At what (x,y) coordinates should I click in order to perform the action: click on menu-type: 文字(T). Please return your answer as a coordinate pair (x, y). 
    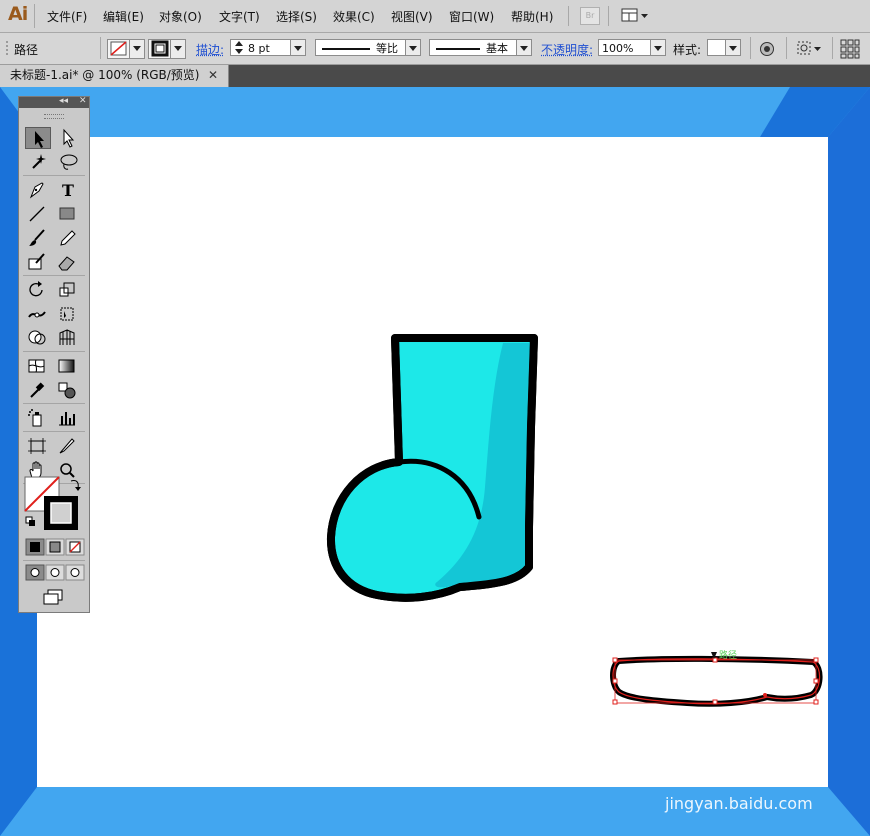
    Looking at the image, I should click on (239, 16).